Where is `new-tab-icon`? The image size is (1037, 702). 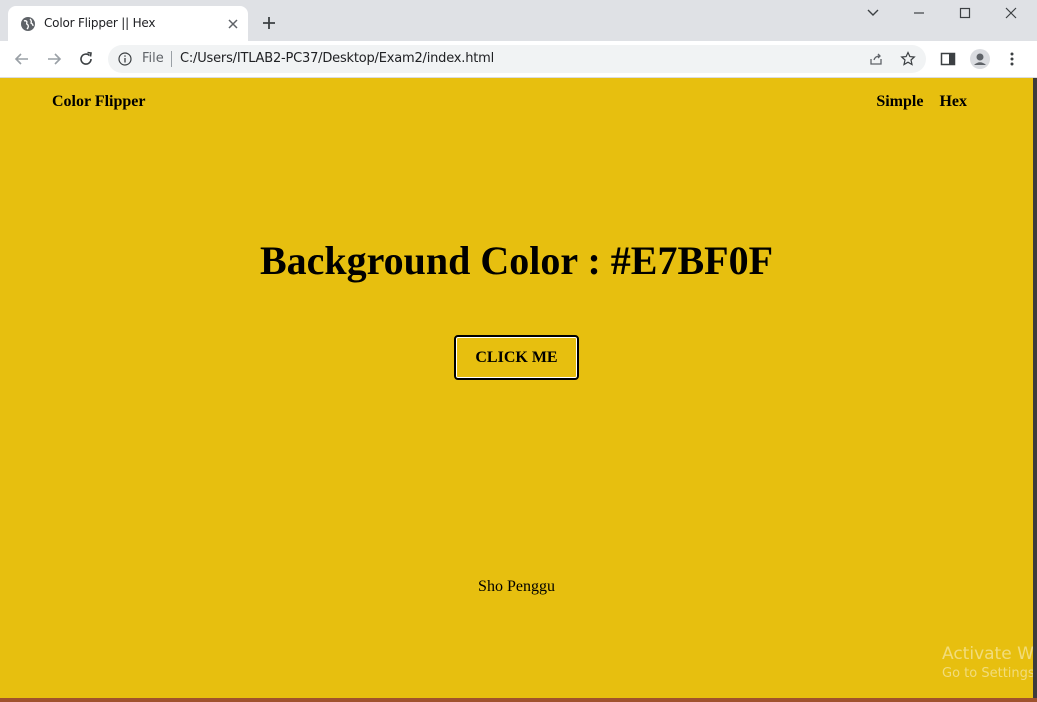
new-tab-icon is located at coordinates (269, 23).